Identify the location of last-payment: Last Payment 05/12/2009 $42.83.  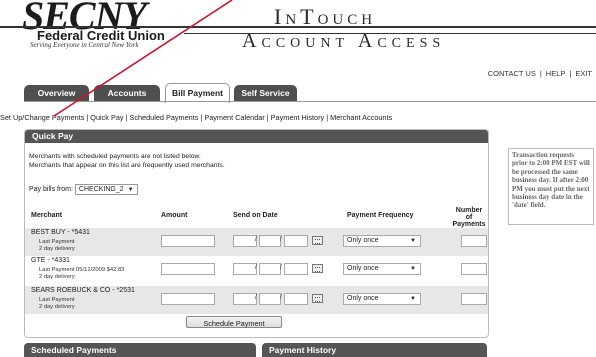
(82, 270).